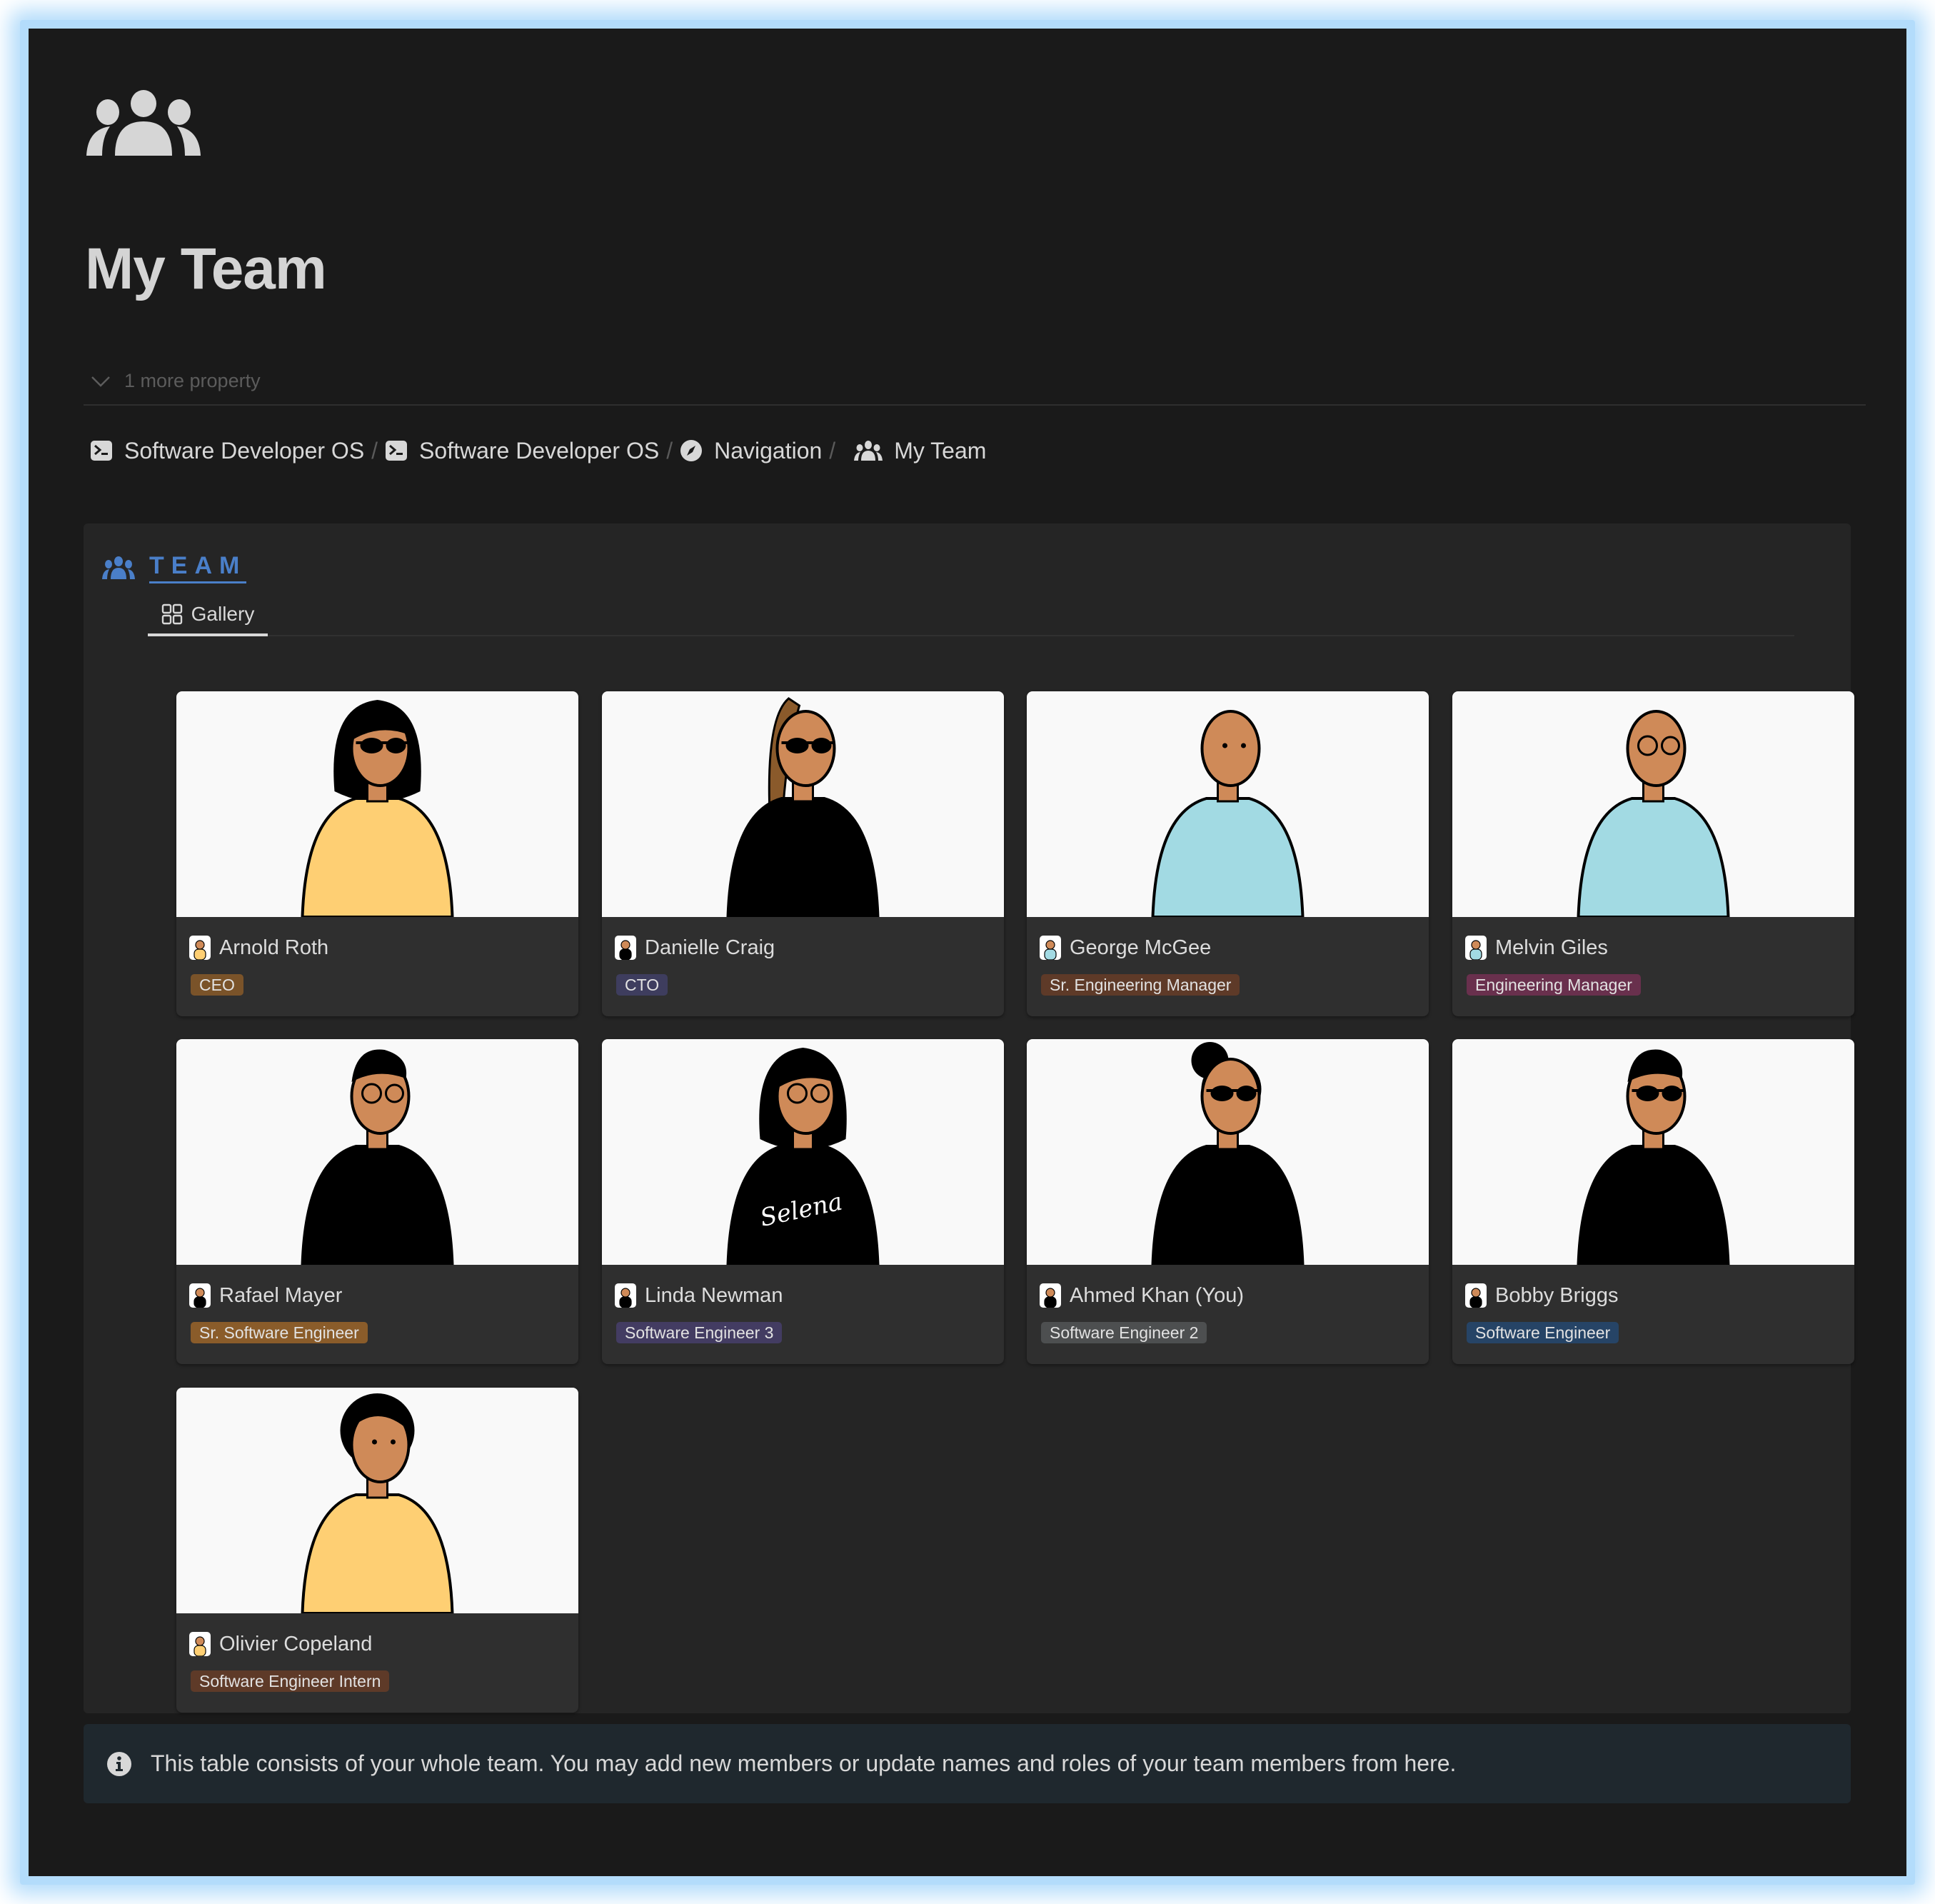 The image size is (1935, 1904). I want to click on card-title: Olivier Copeland, so click(280, 1644).